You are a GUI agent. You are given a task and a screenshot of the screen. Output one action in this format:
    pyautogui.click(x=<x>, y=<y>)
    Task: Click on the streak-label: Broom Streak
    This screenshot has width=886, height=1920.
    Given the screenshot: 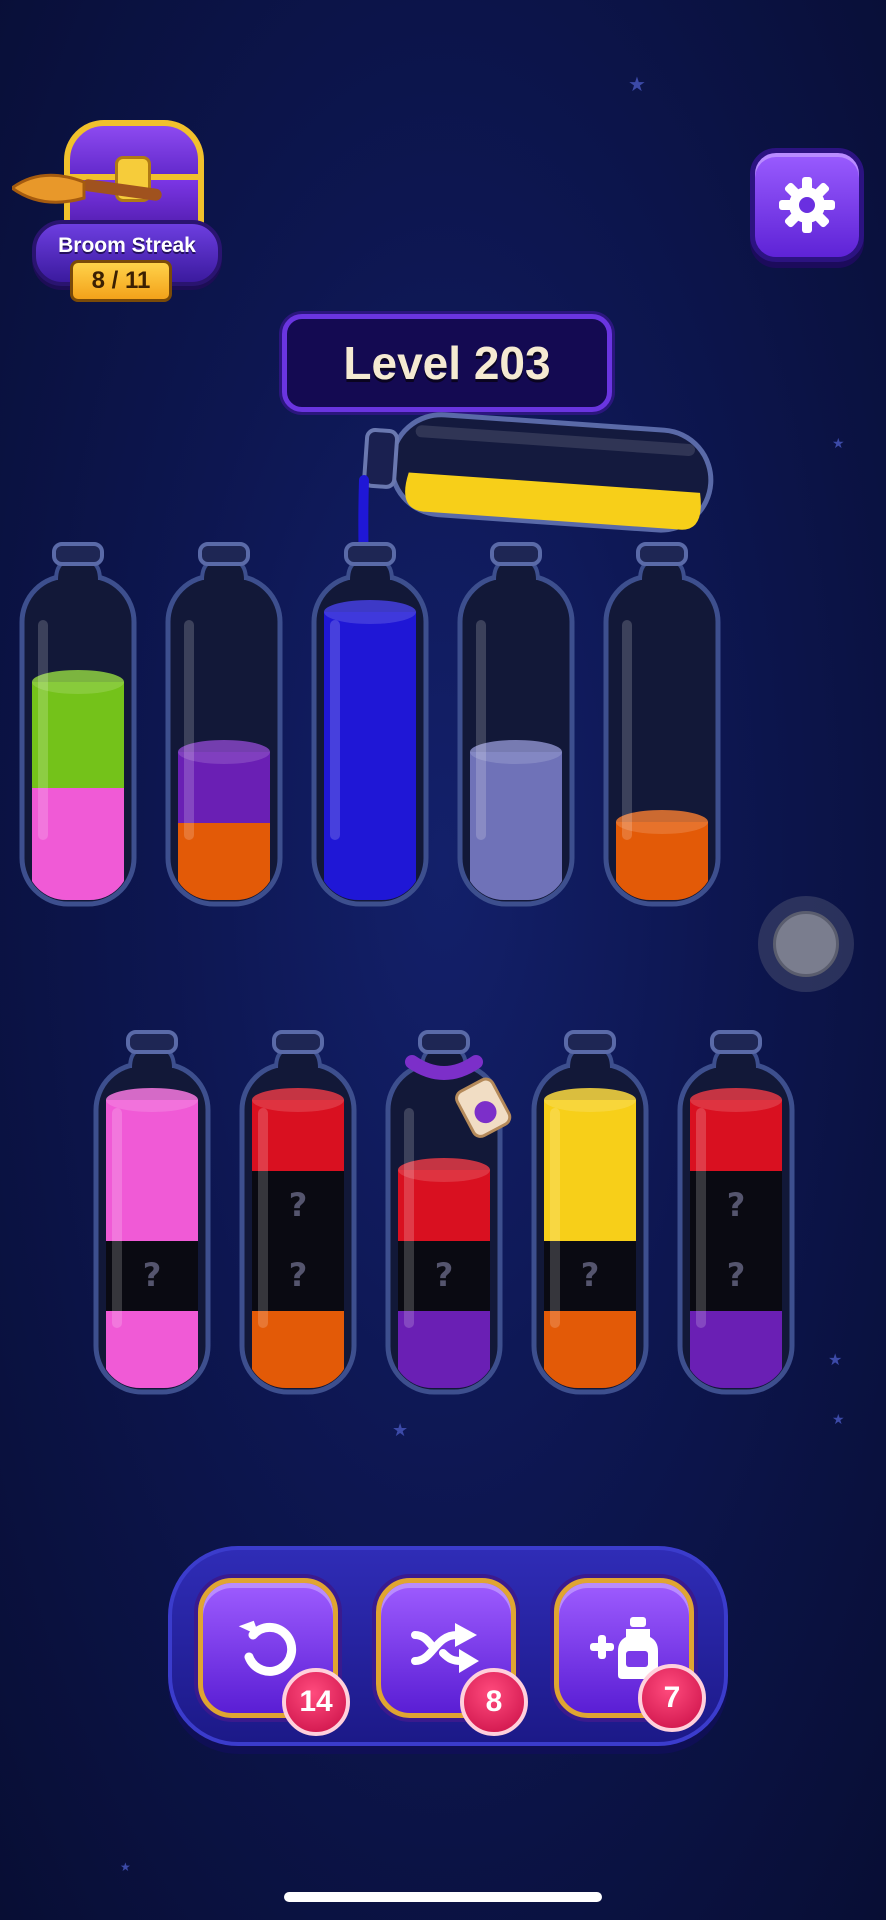 What is the action you would take?
    pyautogui.click(x=127, y=245)
    